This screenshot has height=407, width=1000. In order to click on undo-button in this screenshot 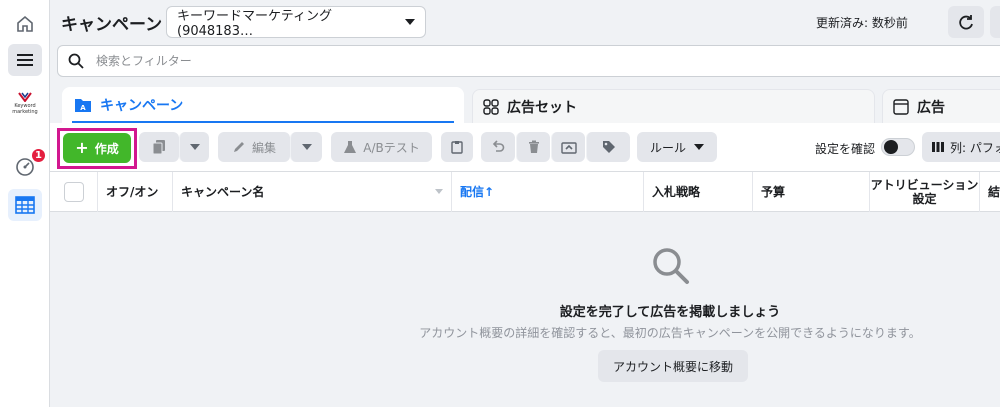, I will do `click(498, 147)`.